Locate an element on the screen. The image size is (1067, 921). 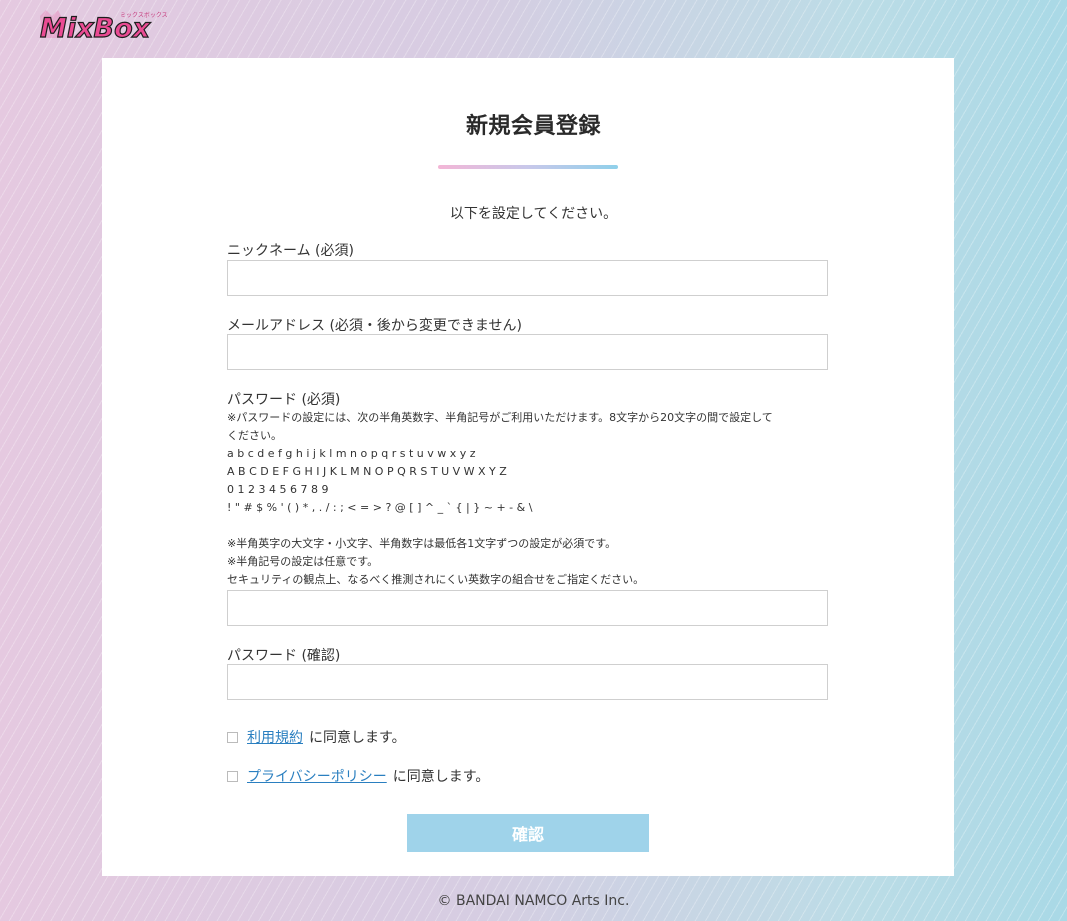
page-title: 新規会員登録 is located at coordinates (533, 126).